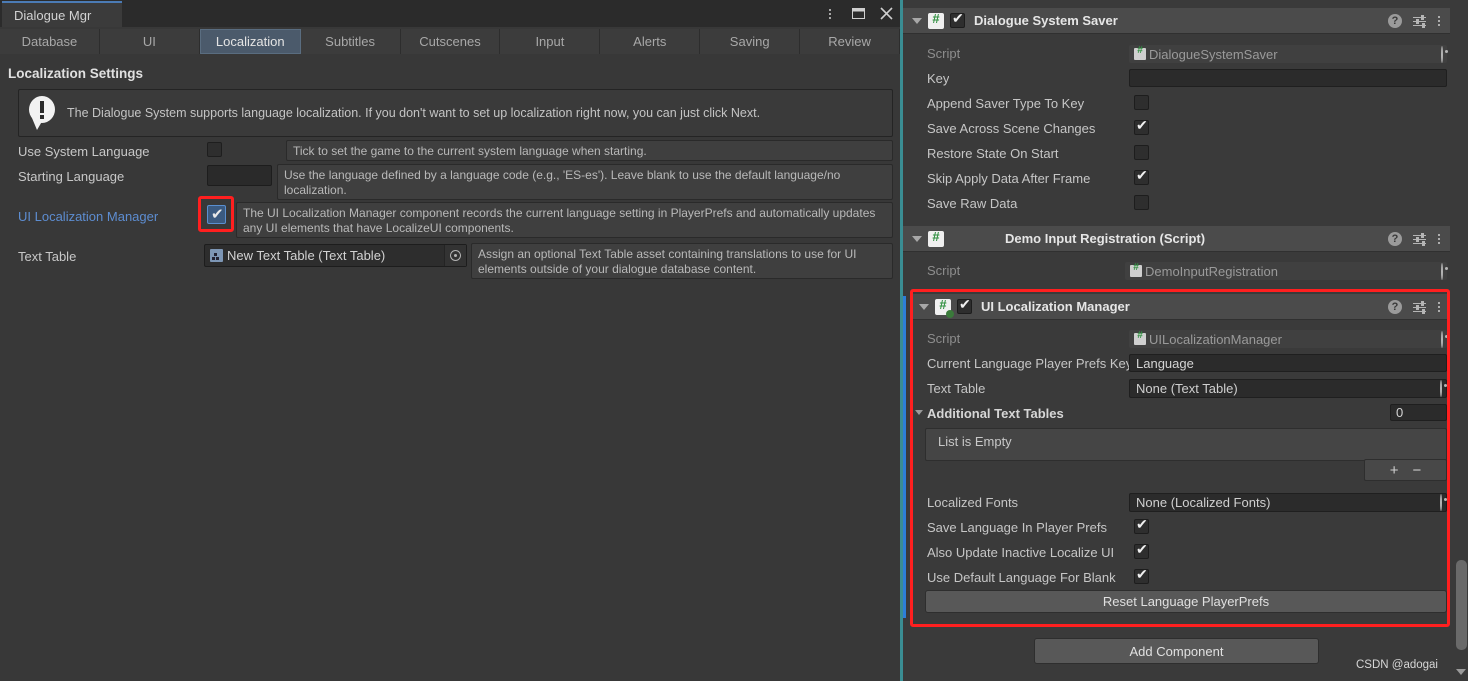  Describe the element at coordinates (1176, 129) in the screenshot. I see `property-row-save-across-scene-changes: Save Across Scene Changes ✔` at that location.